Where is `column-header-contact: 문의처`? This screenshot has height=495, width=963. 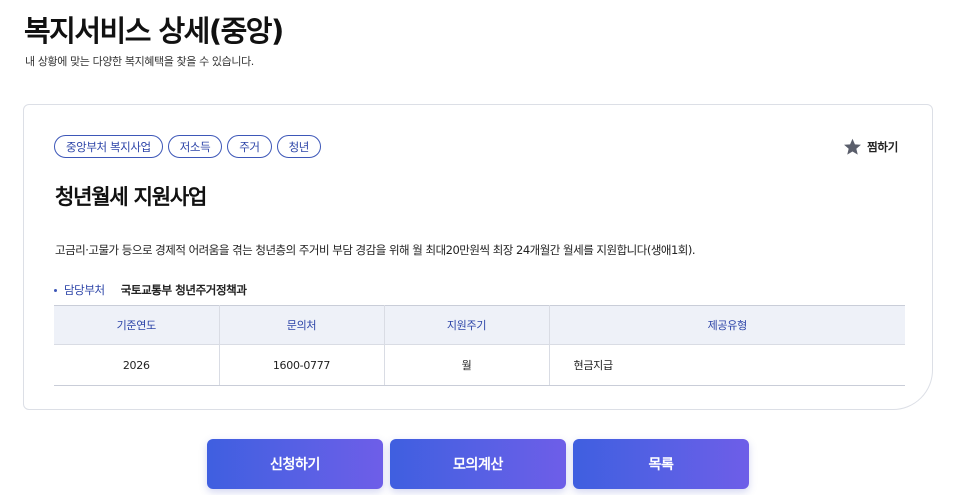 column-header-contact: 문의처 is located at coordinates (302, 325).